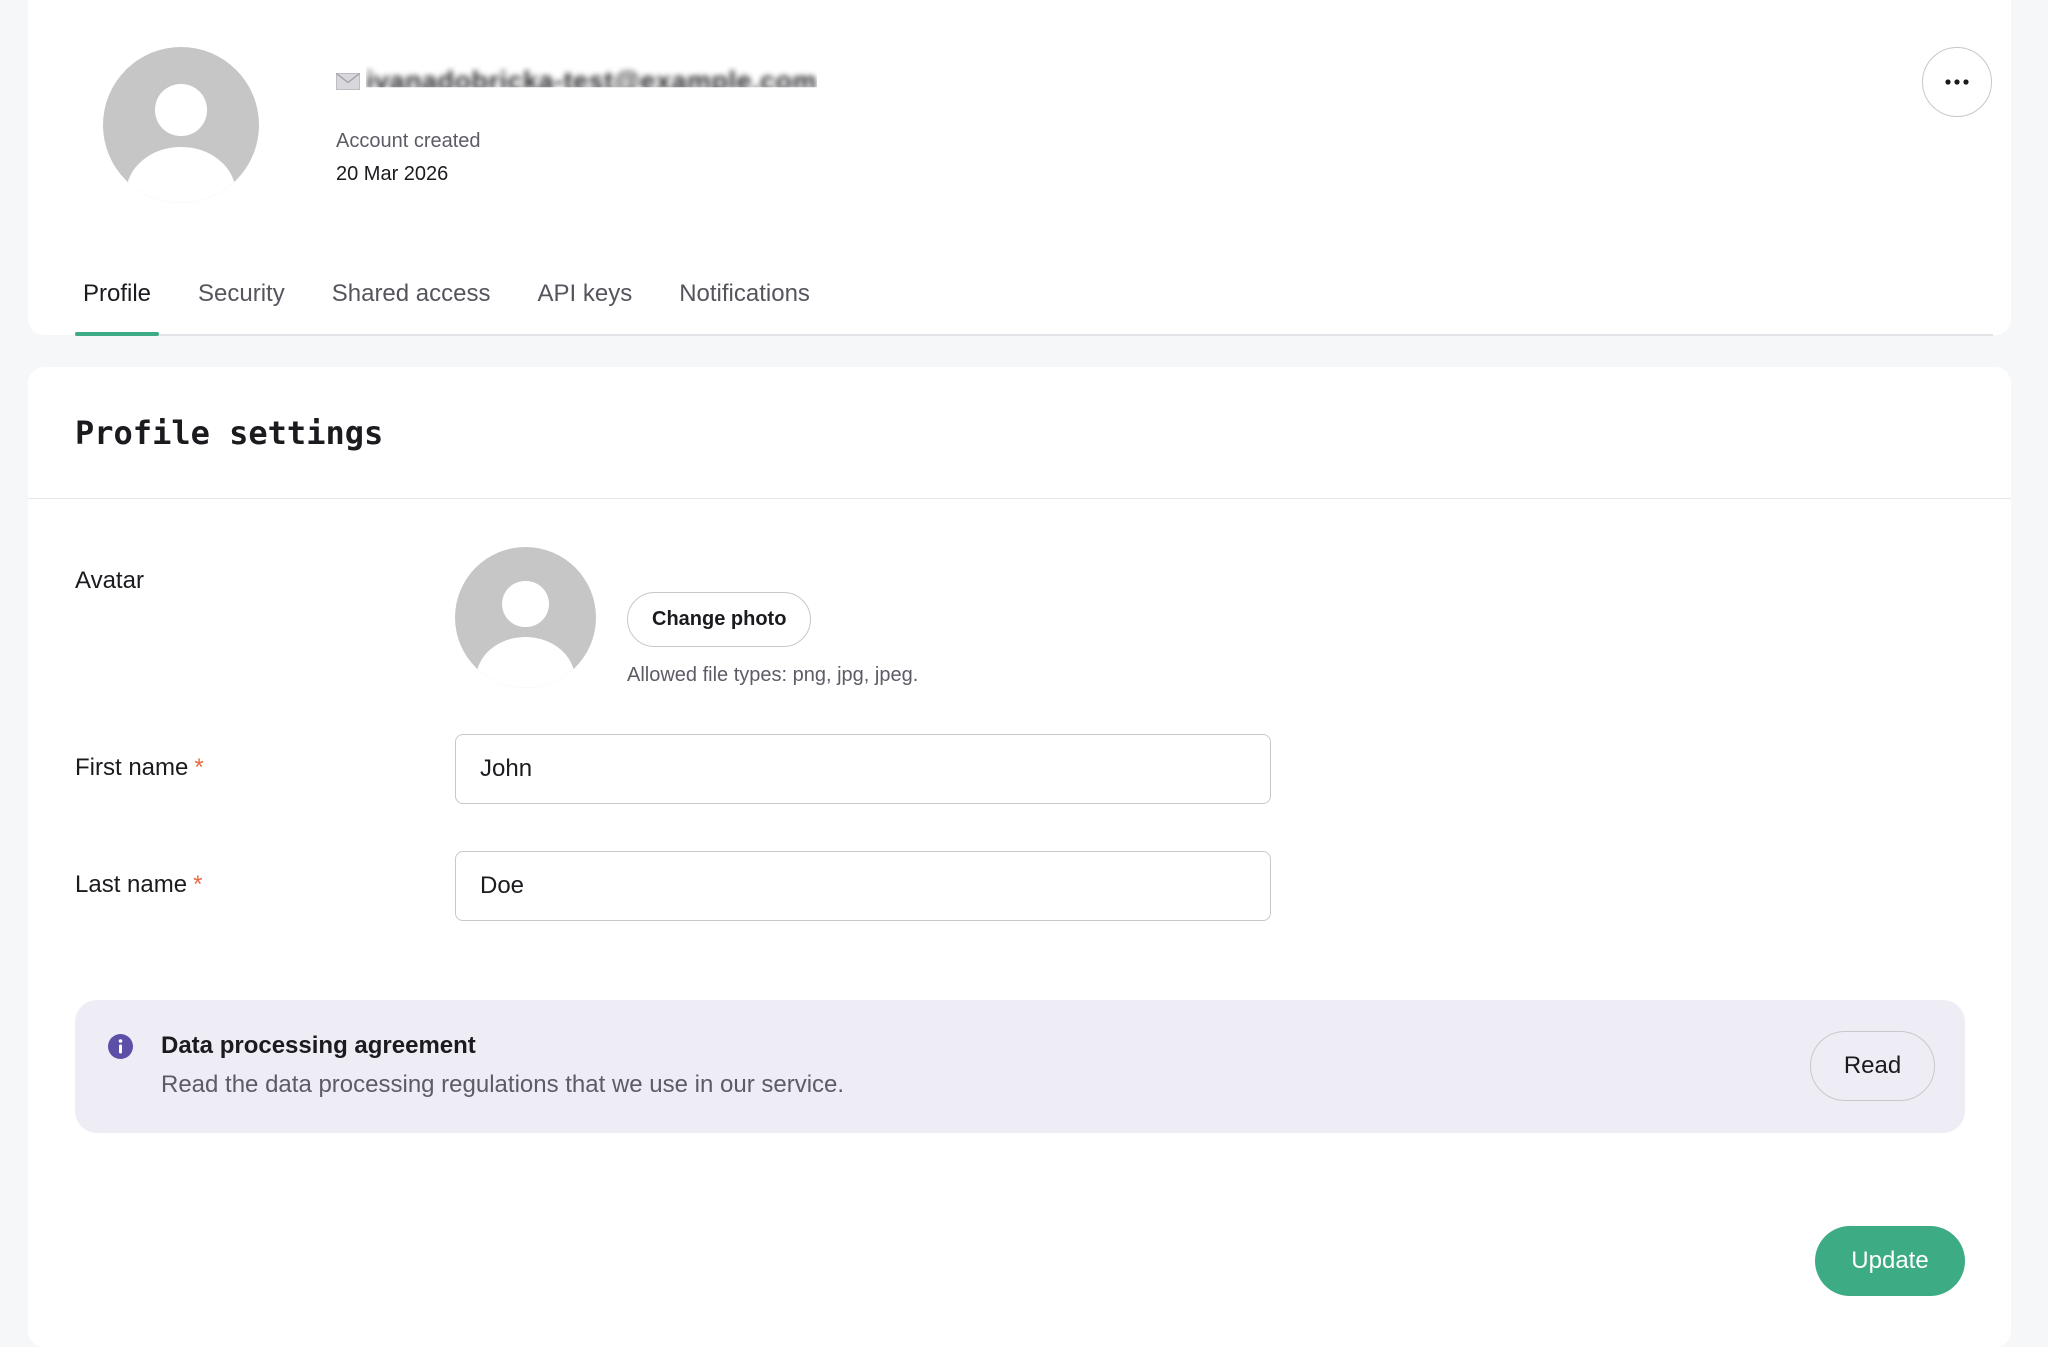  I want to click on read-agreement-button: Read, so click(1872, 1066).